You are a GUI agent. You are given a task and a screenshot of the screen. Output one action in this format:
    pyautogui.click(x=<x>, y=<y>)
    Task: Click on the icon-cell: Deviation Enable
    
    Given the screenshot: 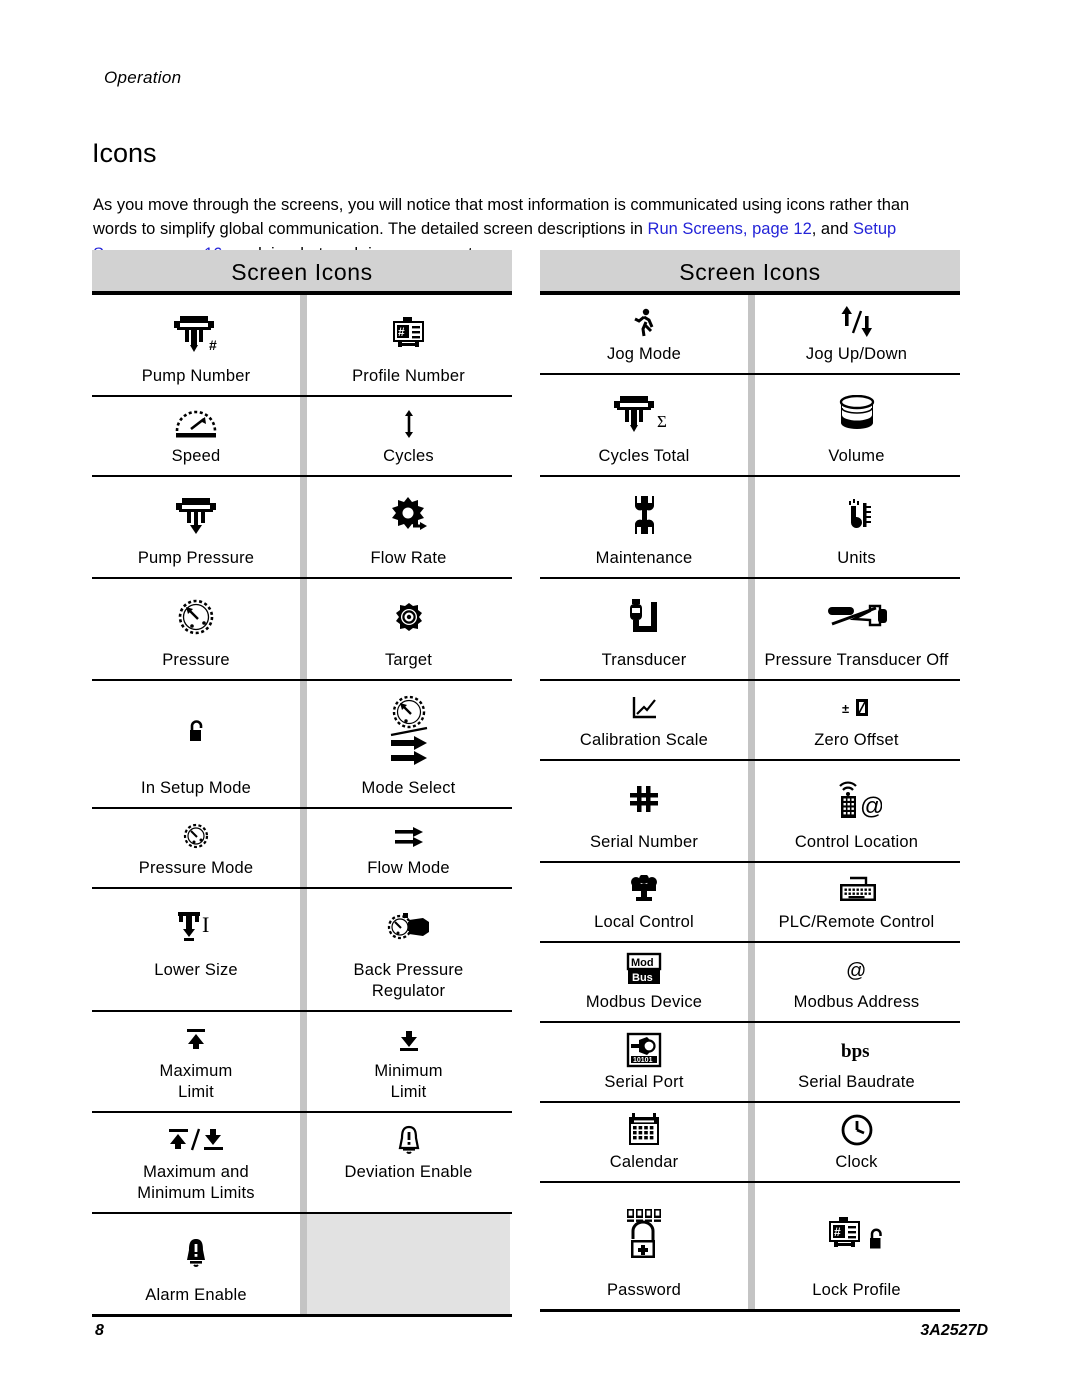 What is the action you would take?
    pyautogui.click(x=405, y=1162)
    